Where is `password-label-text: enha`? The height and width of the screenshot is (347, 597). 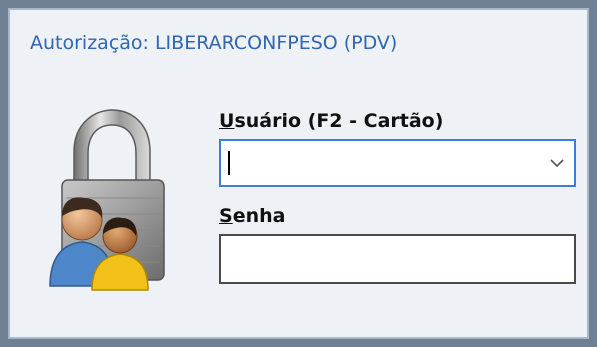
password-label-text: enha is located at coordinates (259, 216).